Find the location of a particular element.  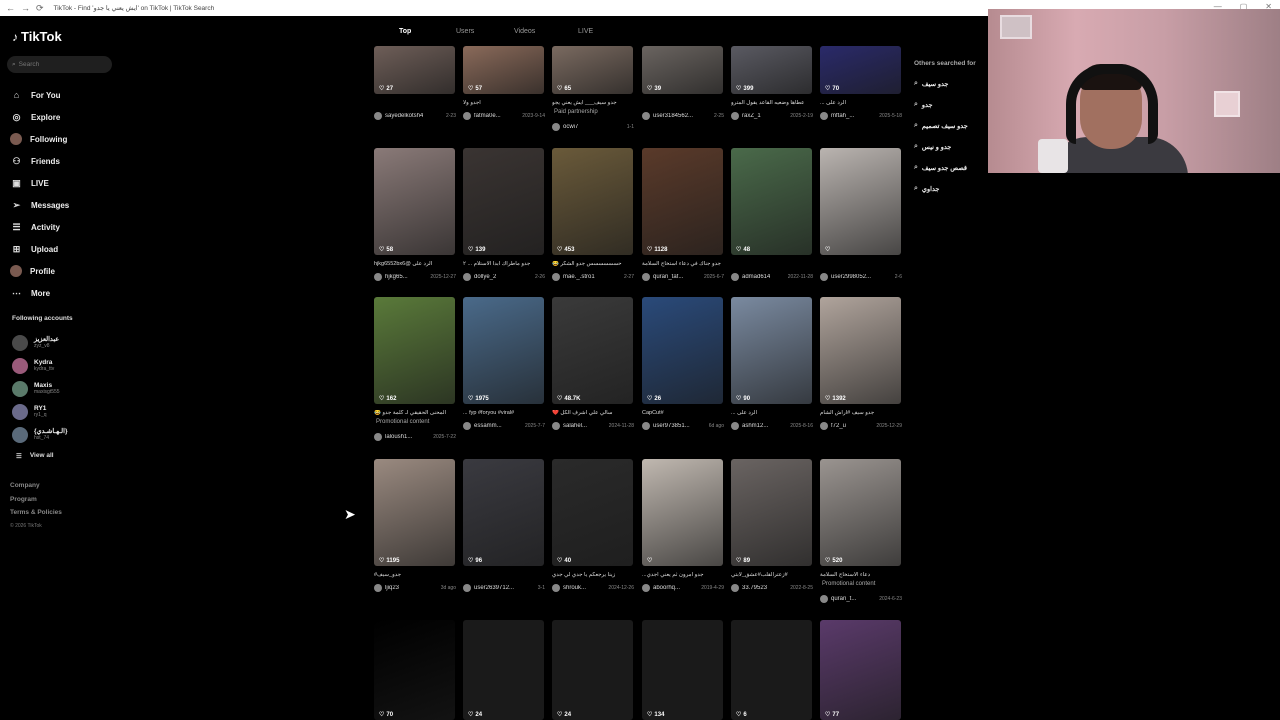

video-thumbnail: ♡ 27 is located at coordinates (414, 70).